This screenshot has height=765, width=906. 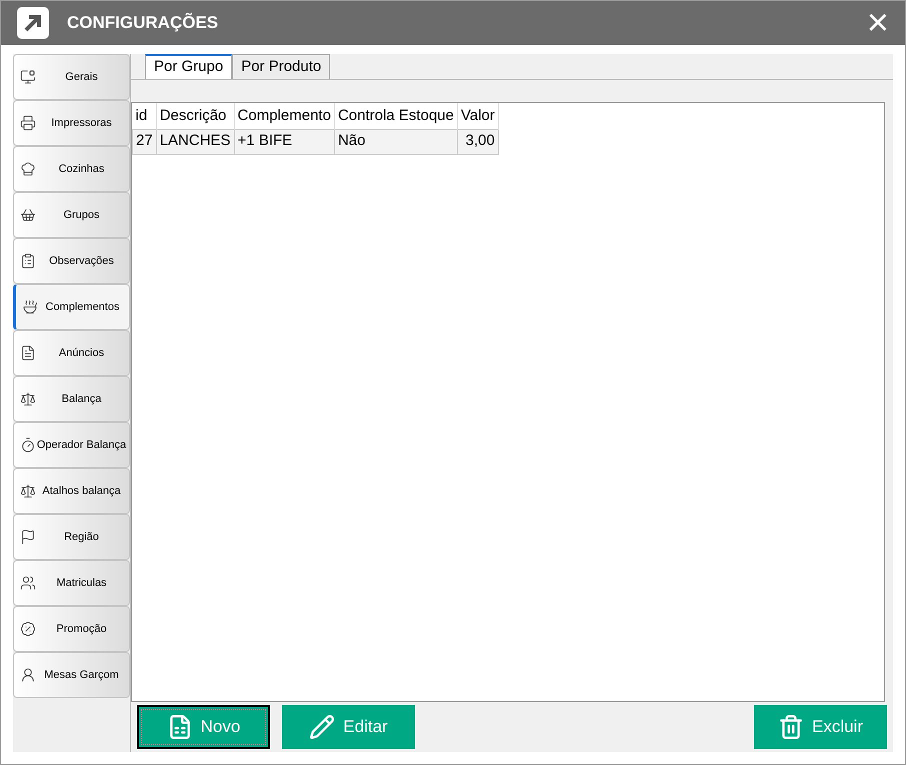 What do you see at coordinates (28, 169) in the screenshot?
I see `chef-hat-icon` at bounding box center [28, 169].